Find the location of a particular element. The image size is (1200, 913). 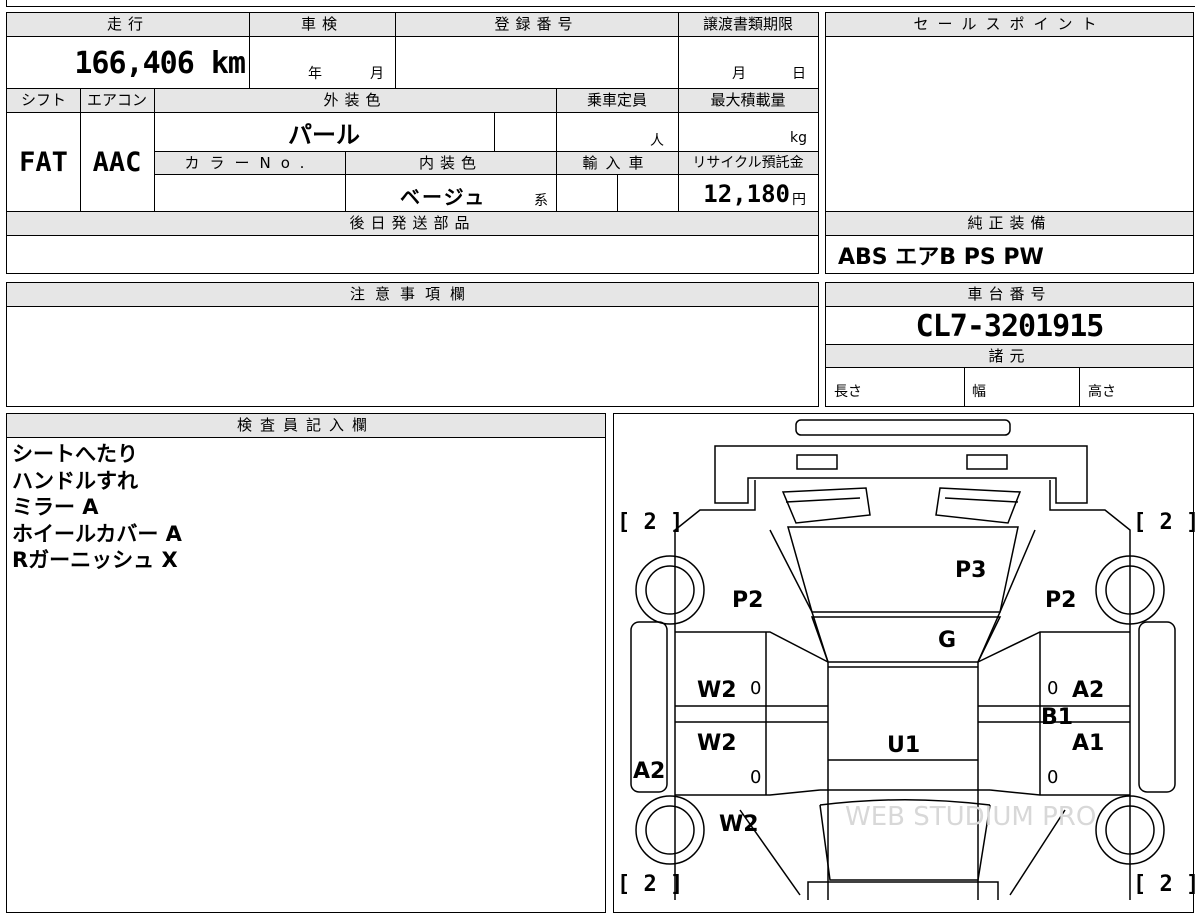

spec-label: 諸元 is located at coordinates (1009, 355).